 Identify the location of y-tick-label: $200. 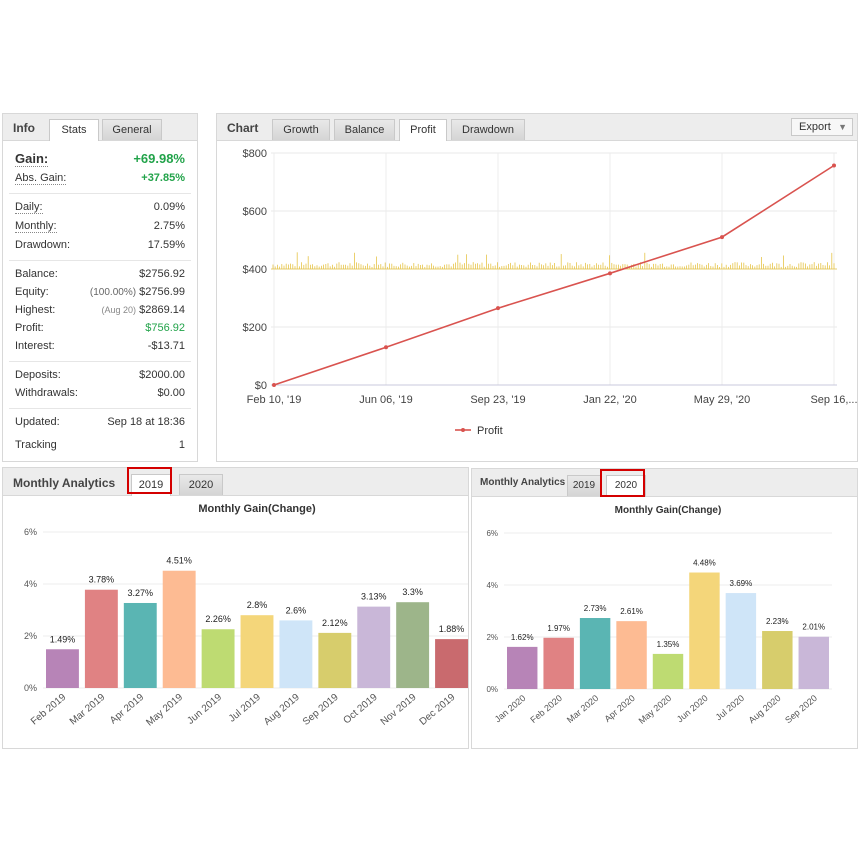
(255, 328).